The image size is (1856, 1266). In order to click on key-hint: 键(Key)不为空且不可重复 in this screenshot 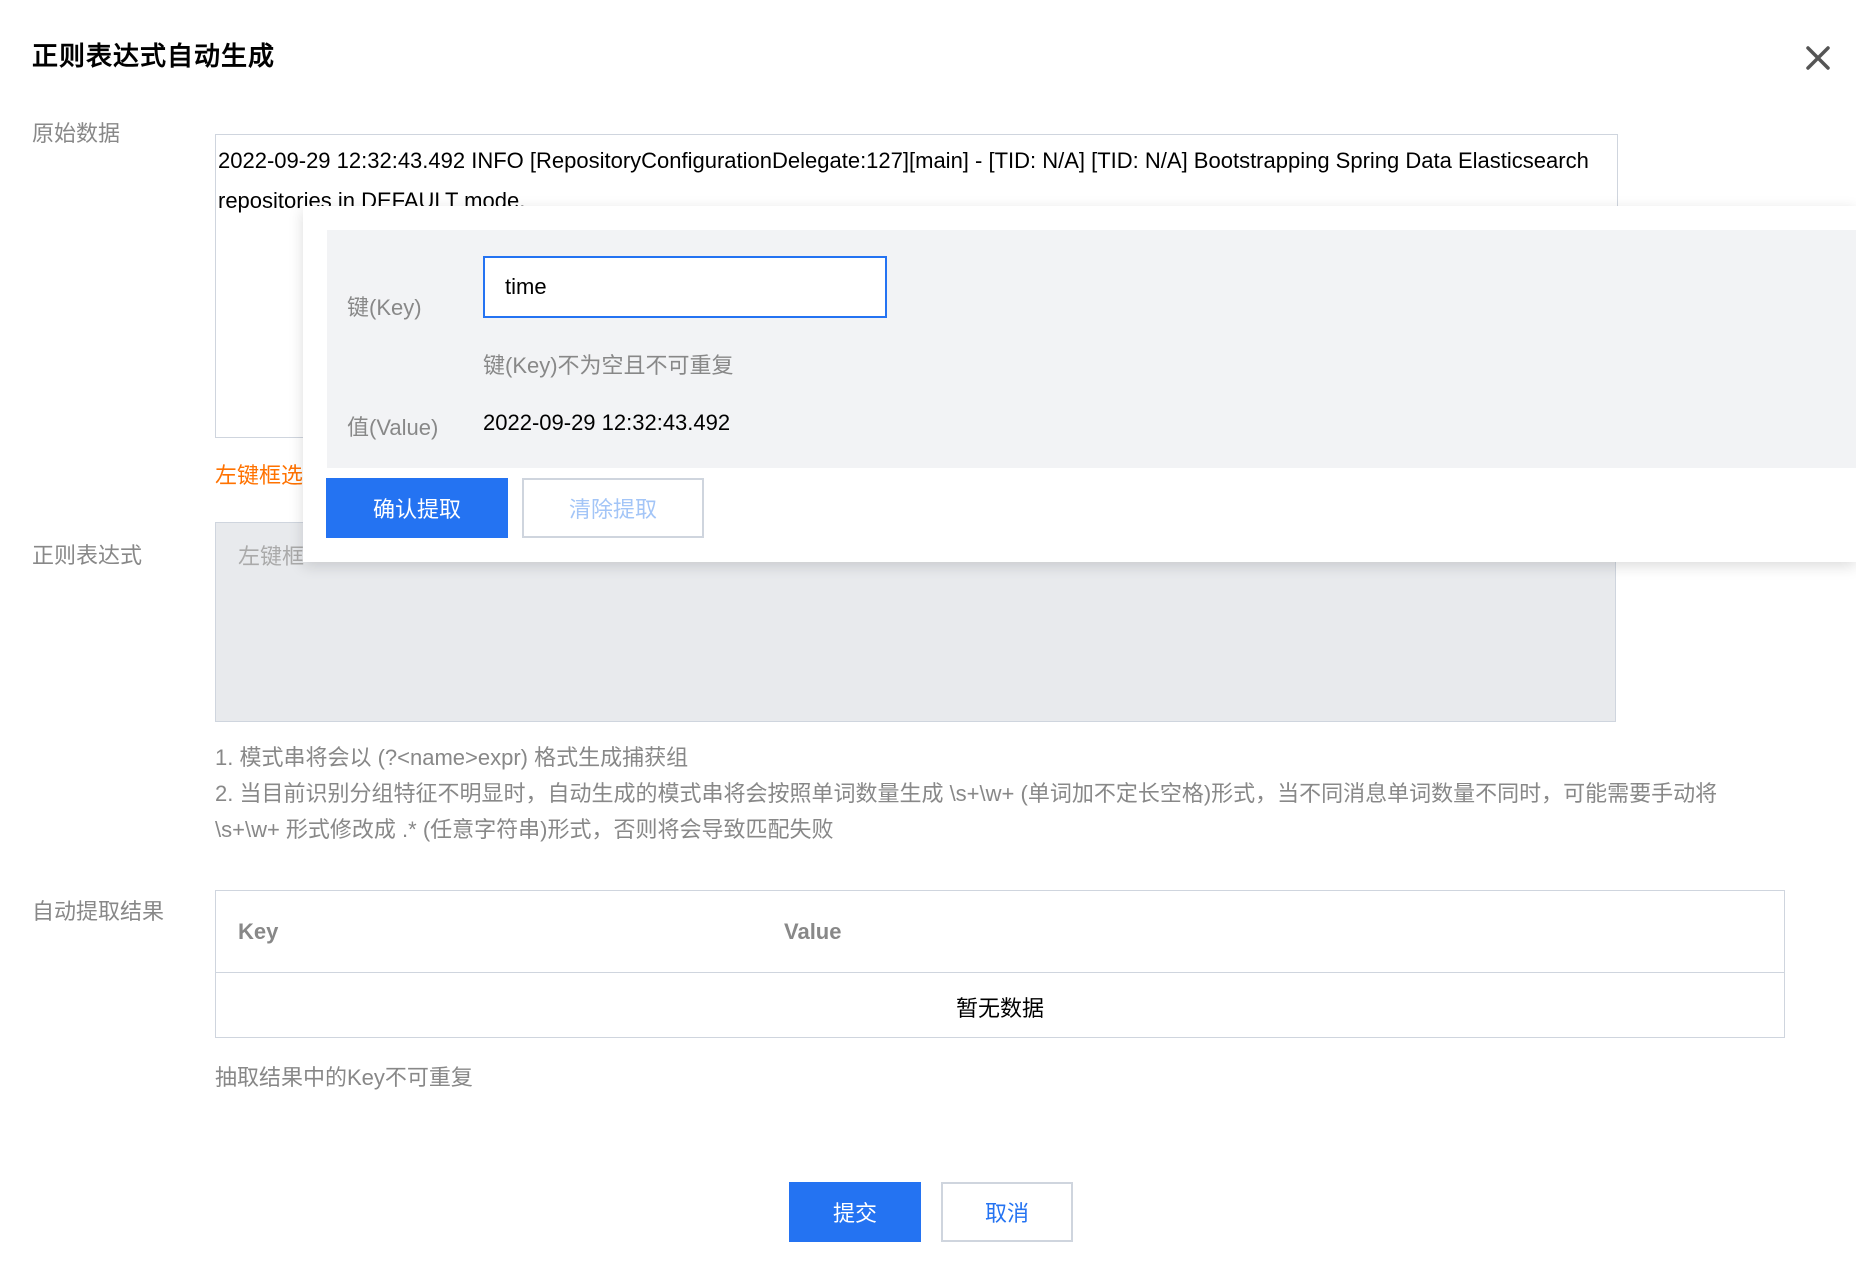, I will do `click(608, 365)`.